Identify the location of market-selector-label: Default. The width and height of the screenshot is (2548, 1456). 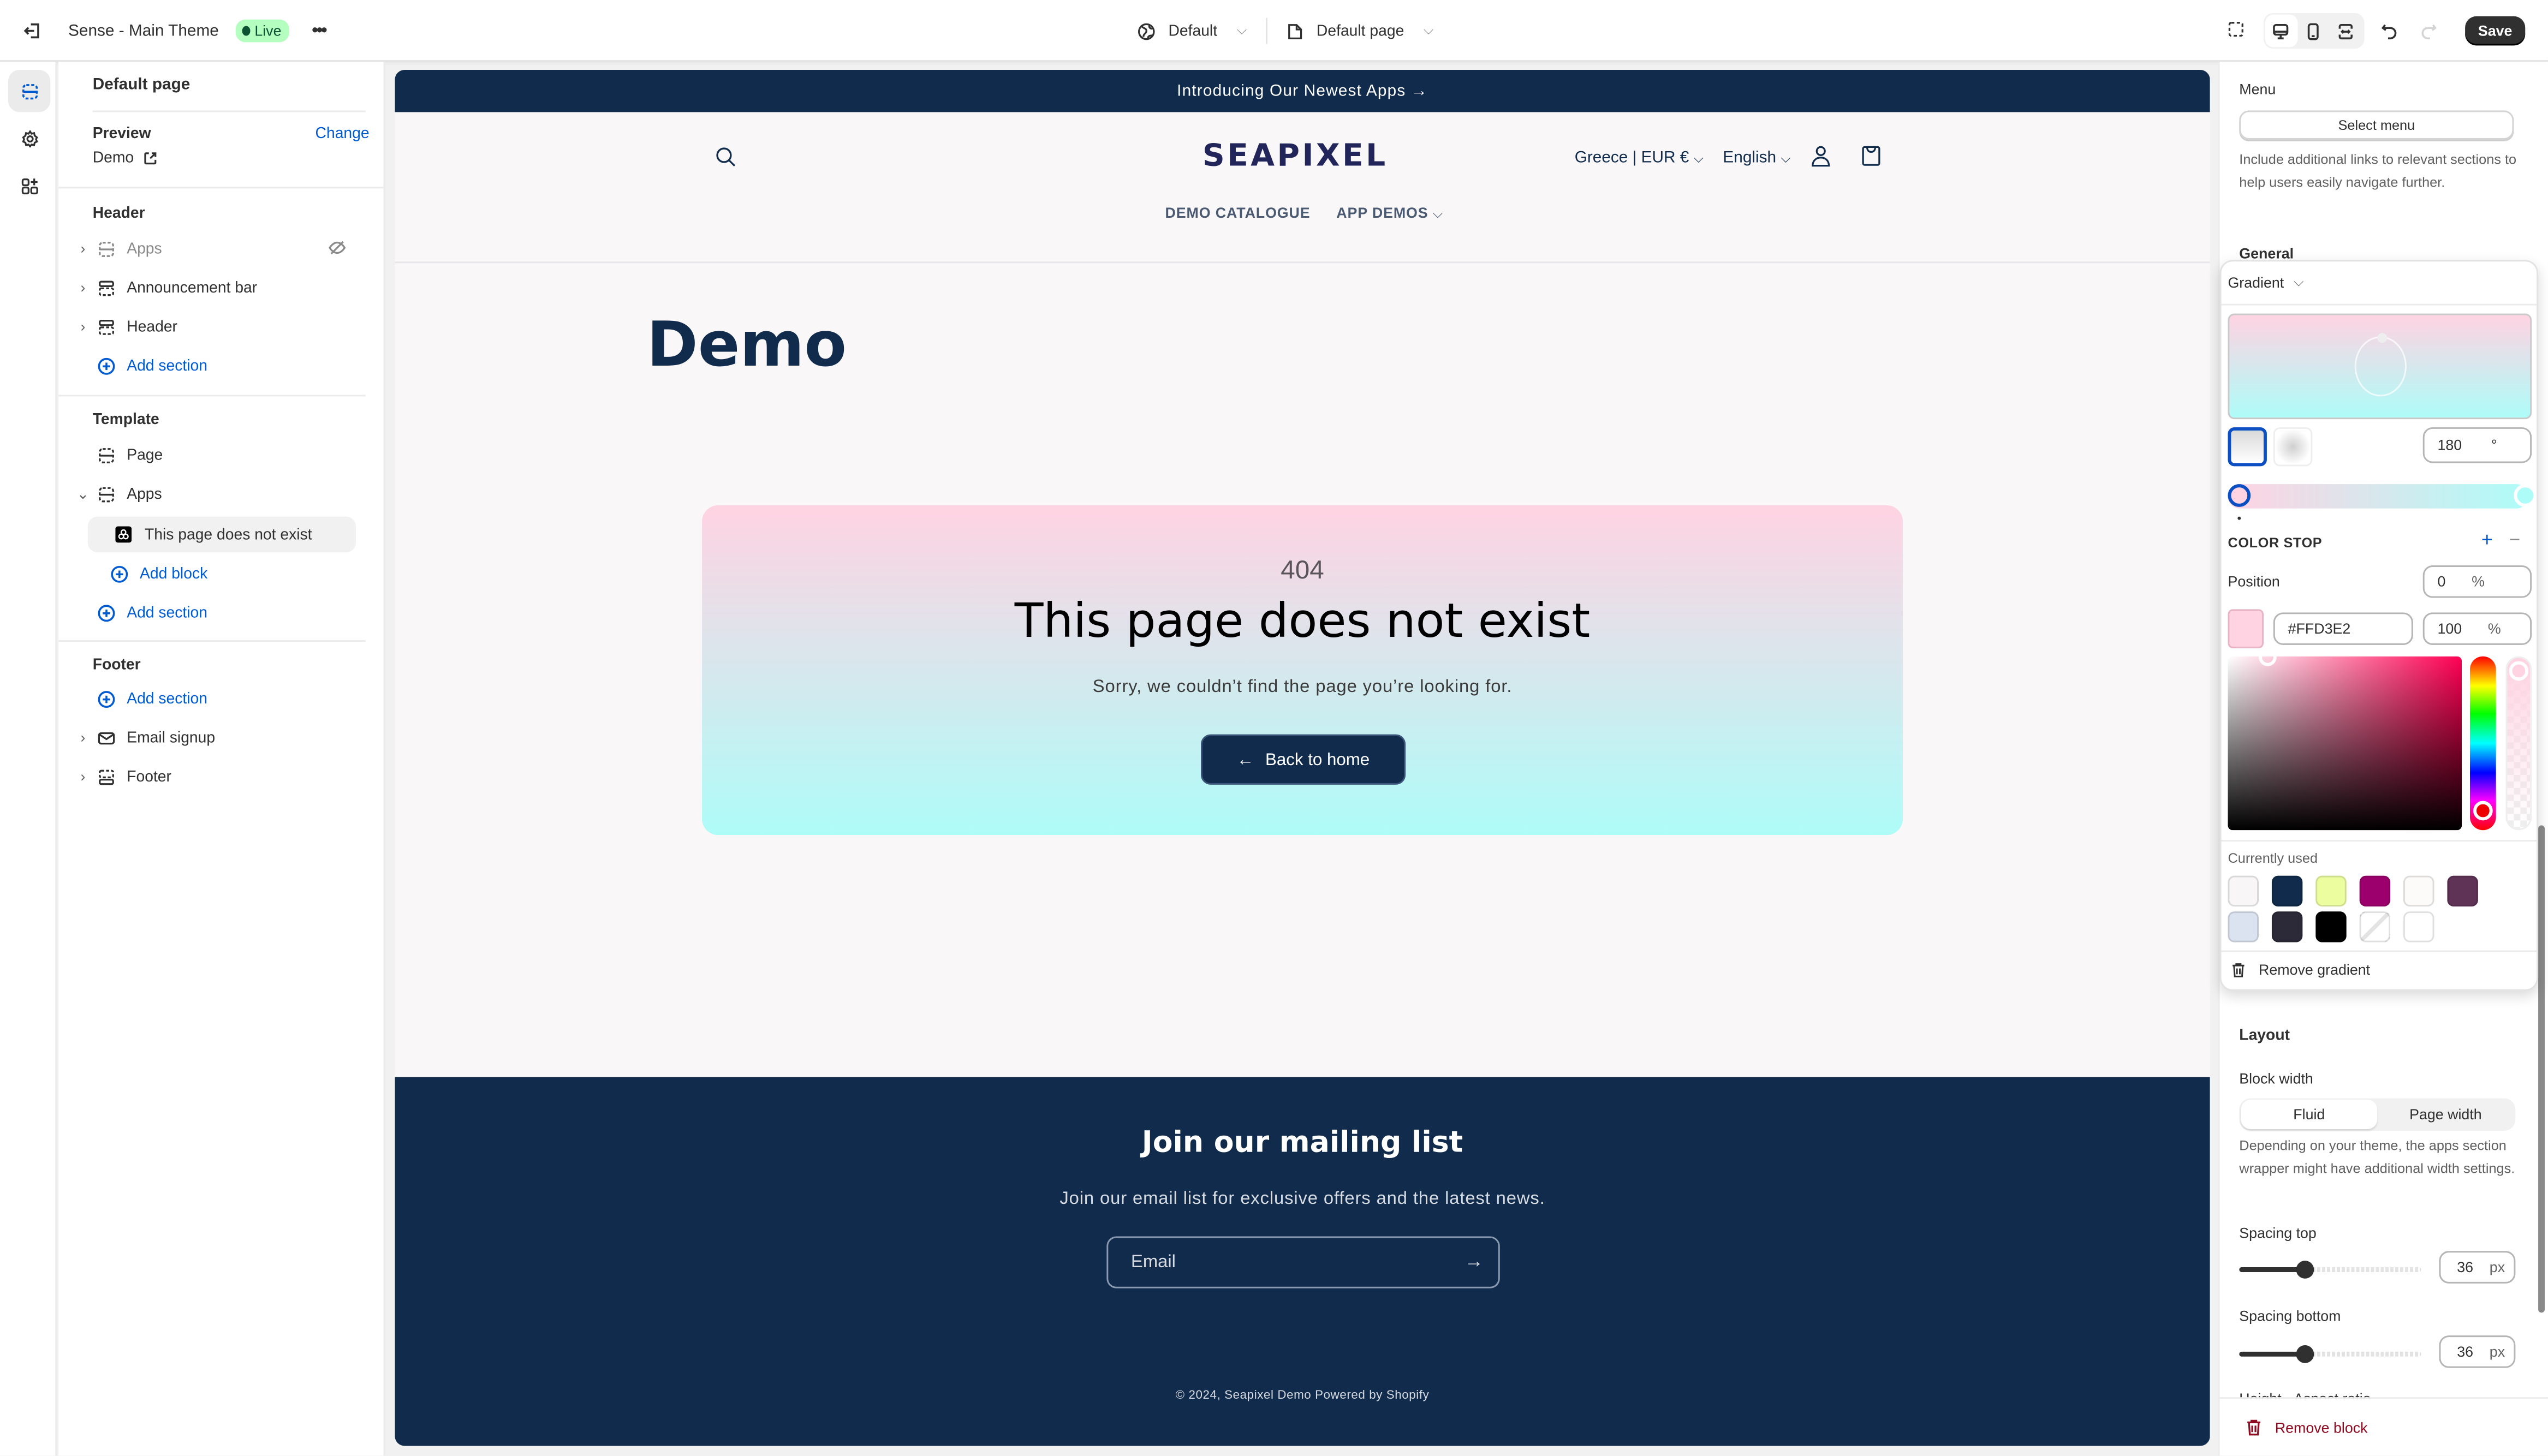
(1193, 31).